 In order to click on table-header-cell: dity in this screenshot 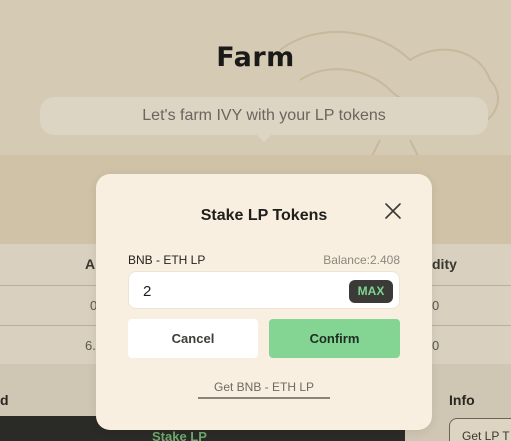, I will do `click(444, 264)`.